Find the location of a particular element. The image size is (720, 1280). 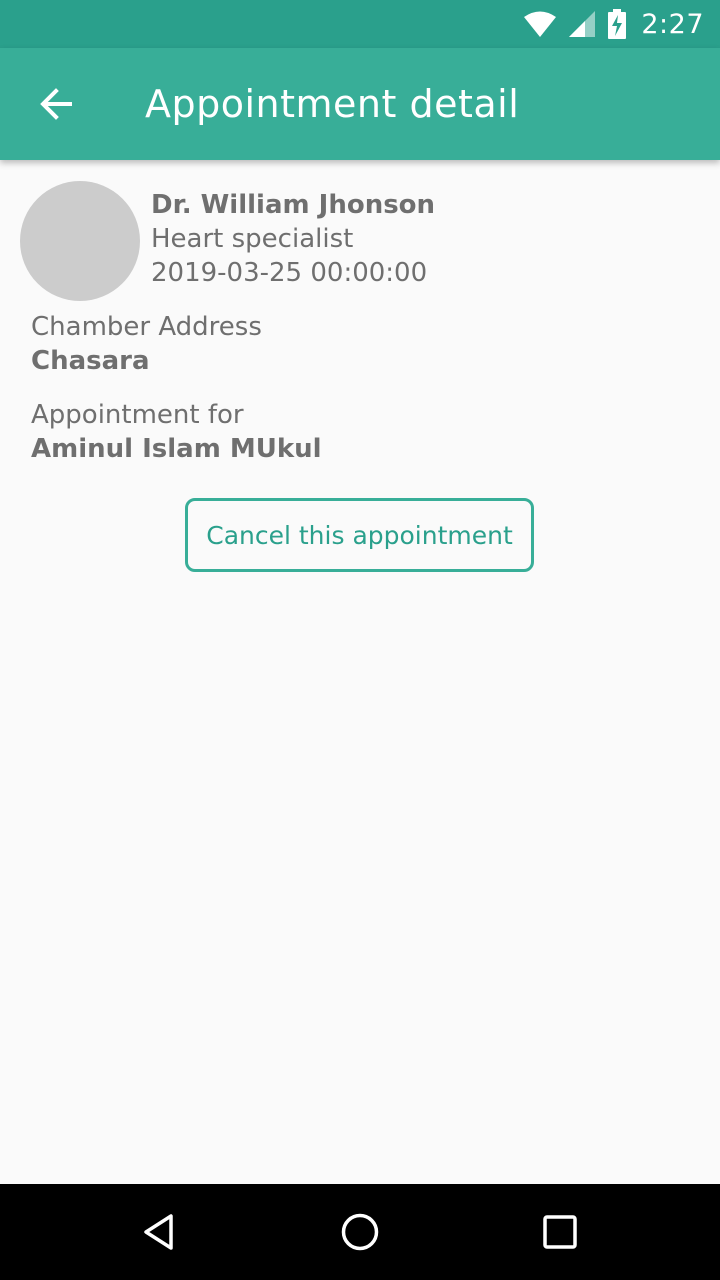

nav-recents-button is located at coordinates (560, 1232).